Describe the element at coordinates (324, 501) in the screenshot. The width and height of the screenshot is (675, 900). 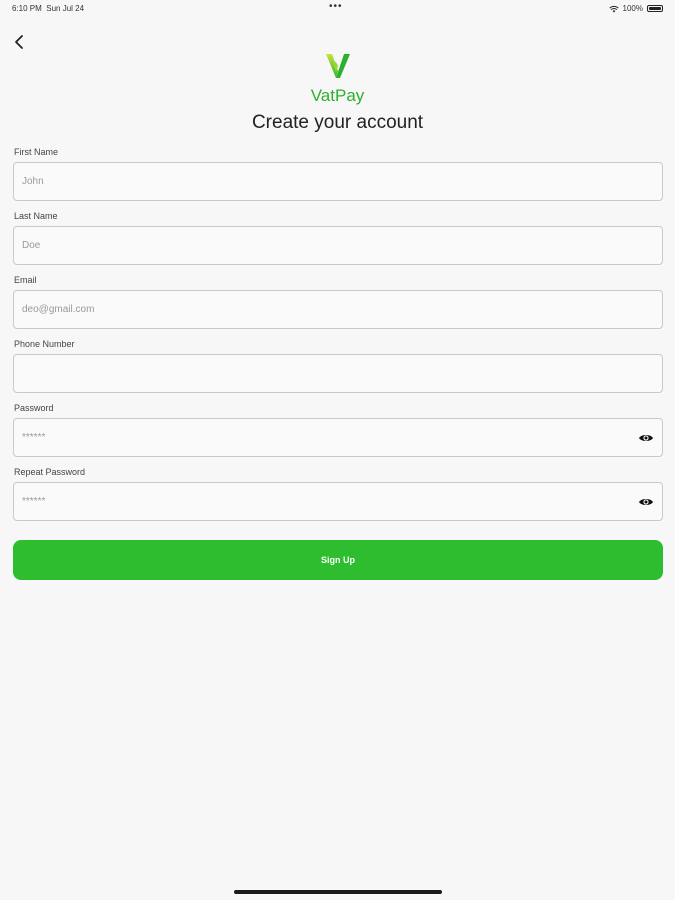
I see `repeat-password-input` at that location.